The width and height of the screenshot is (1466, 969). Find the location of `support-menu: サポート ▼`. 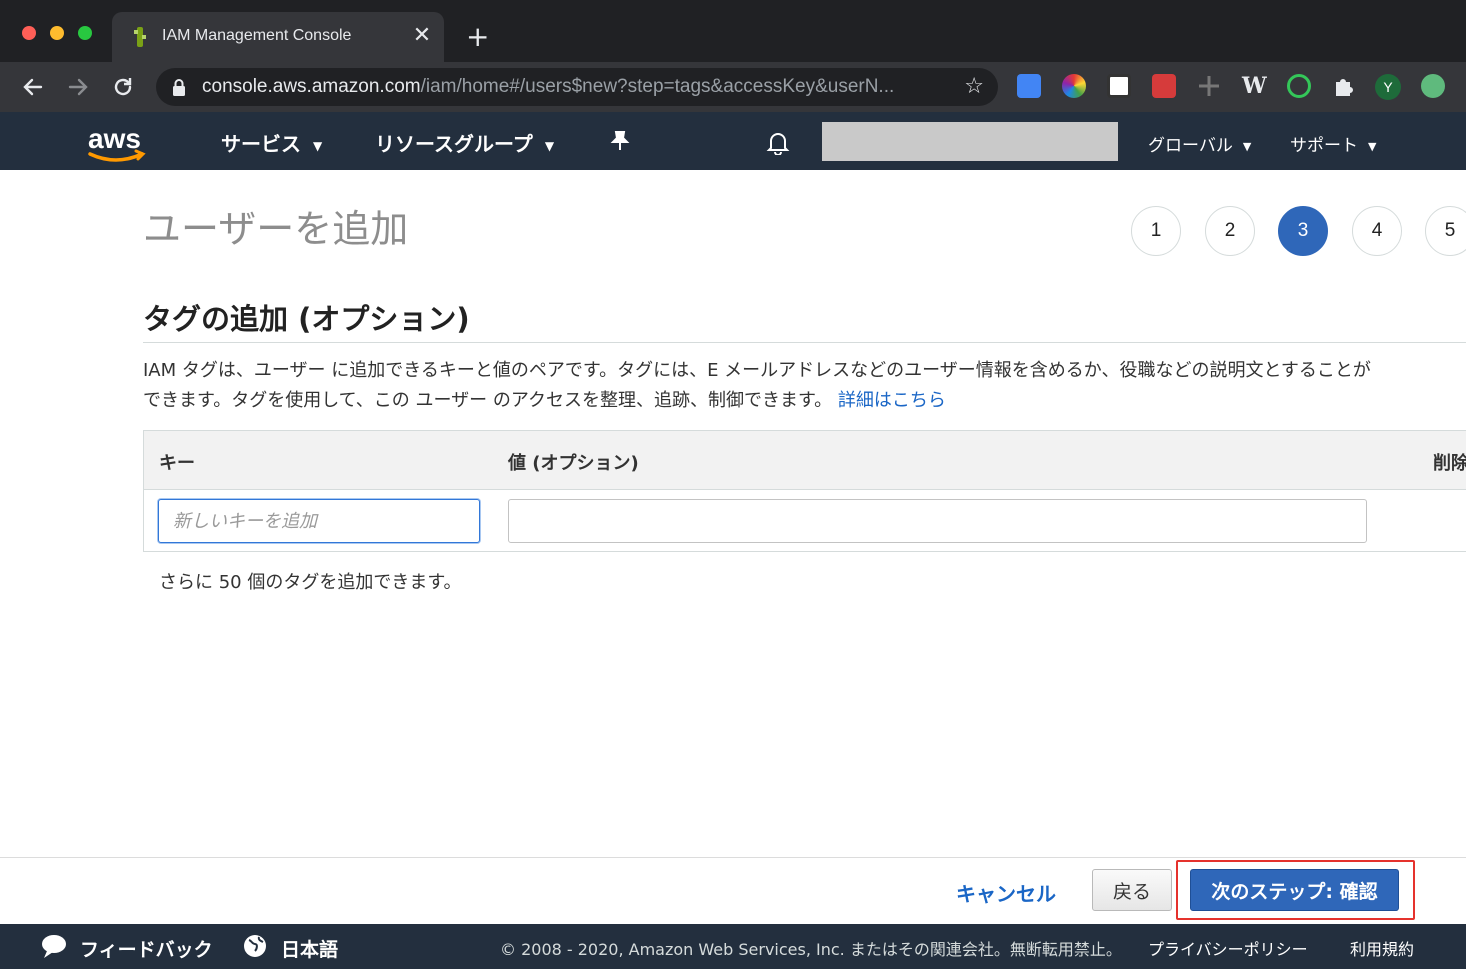

support-menu: サポート ▼ is located at coordinates (1333, 143).